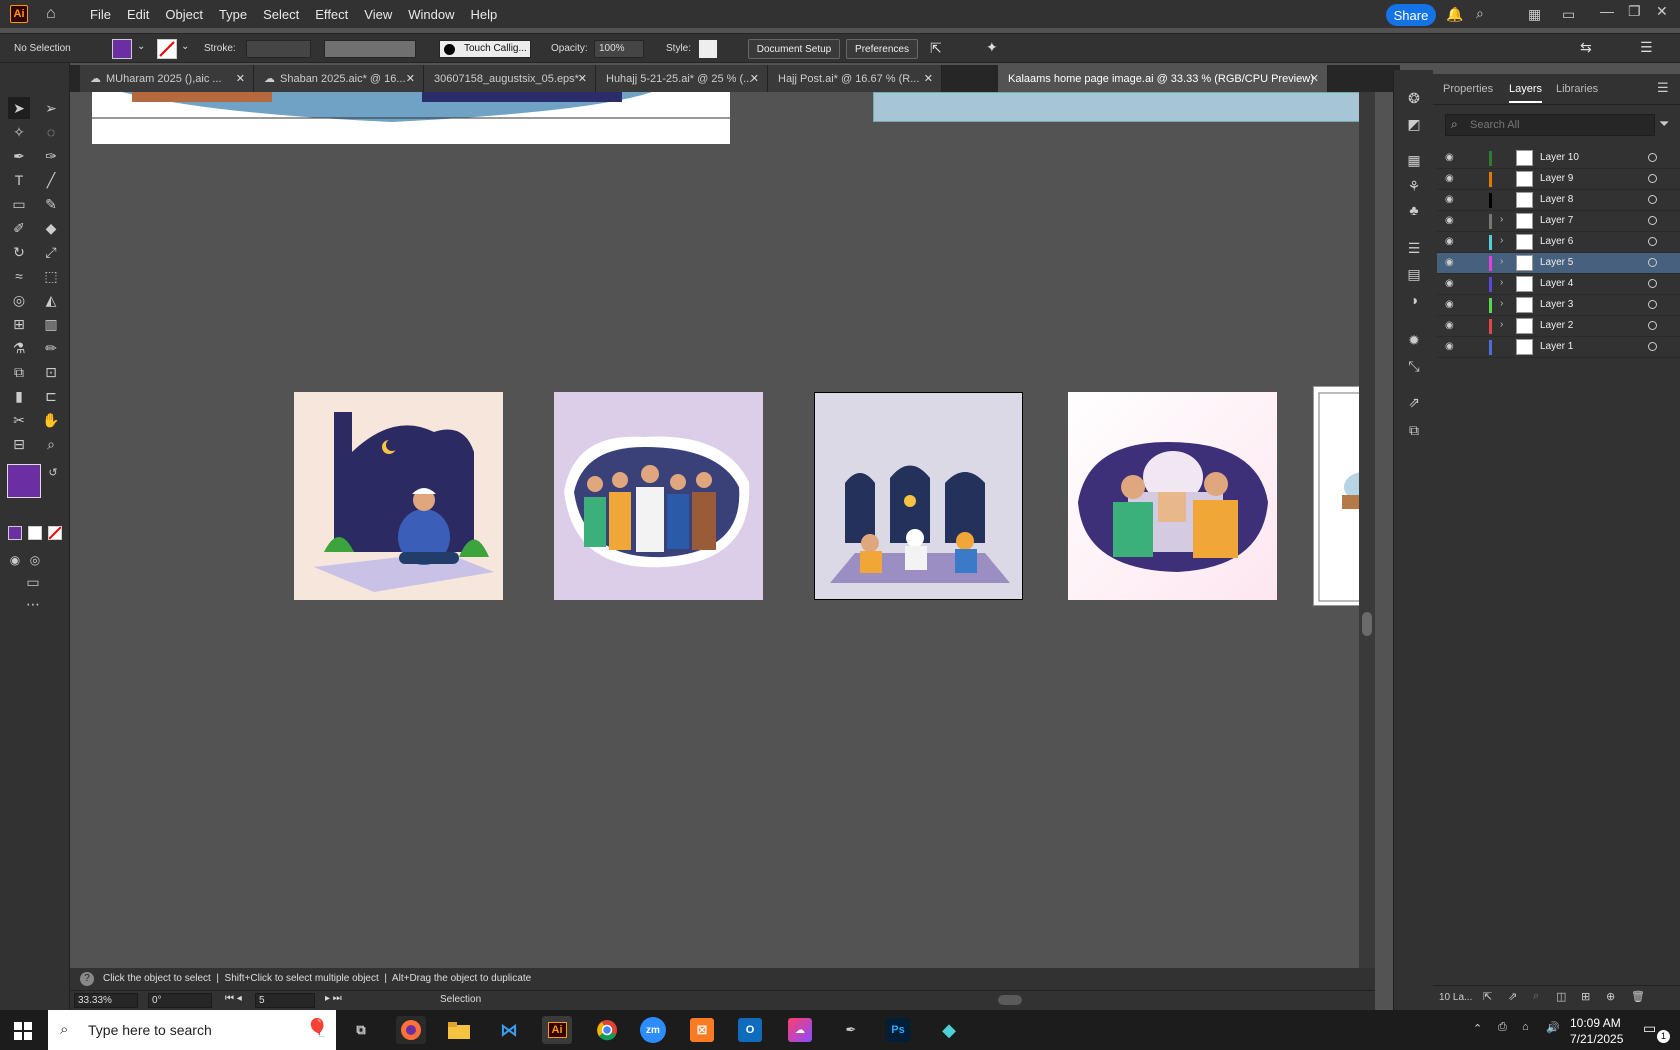  Describe the element at coordinates (1414, 340) in the screenshot. I see `color-guide-icon: ✹` at that location.